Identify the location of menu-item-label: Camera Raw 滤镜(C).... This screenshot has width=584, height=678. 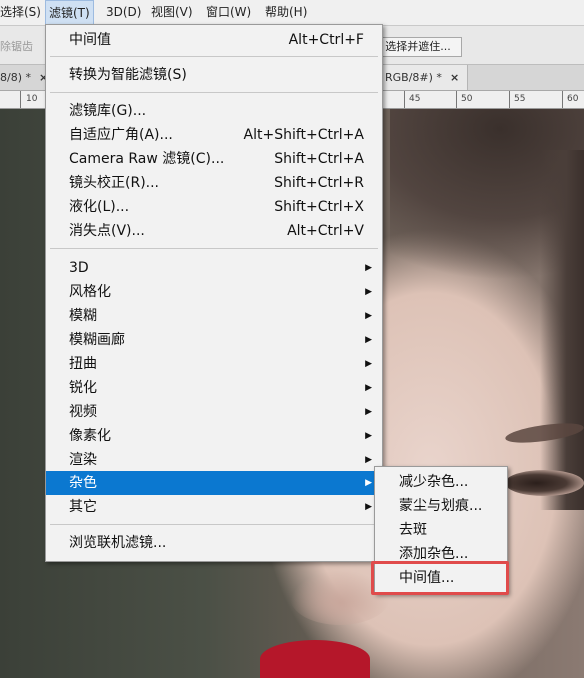
(147, 159).